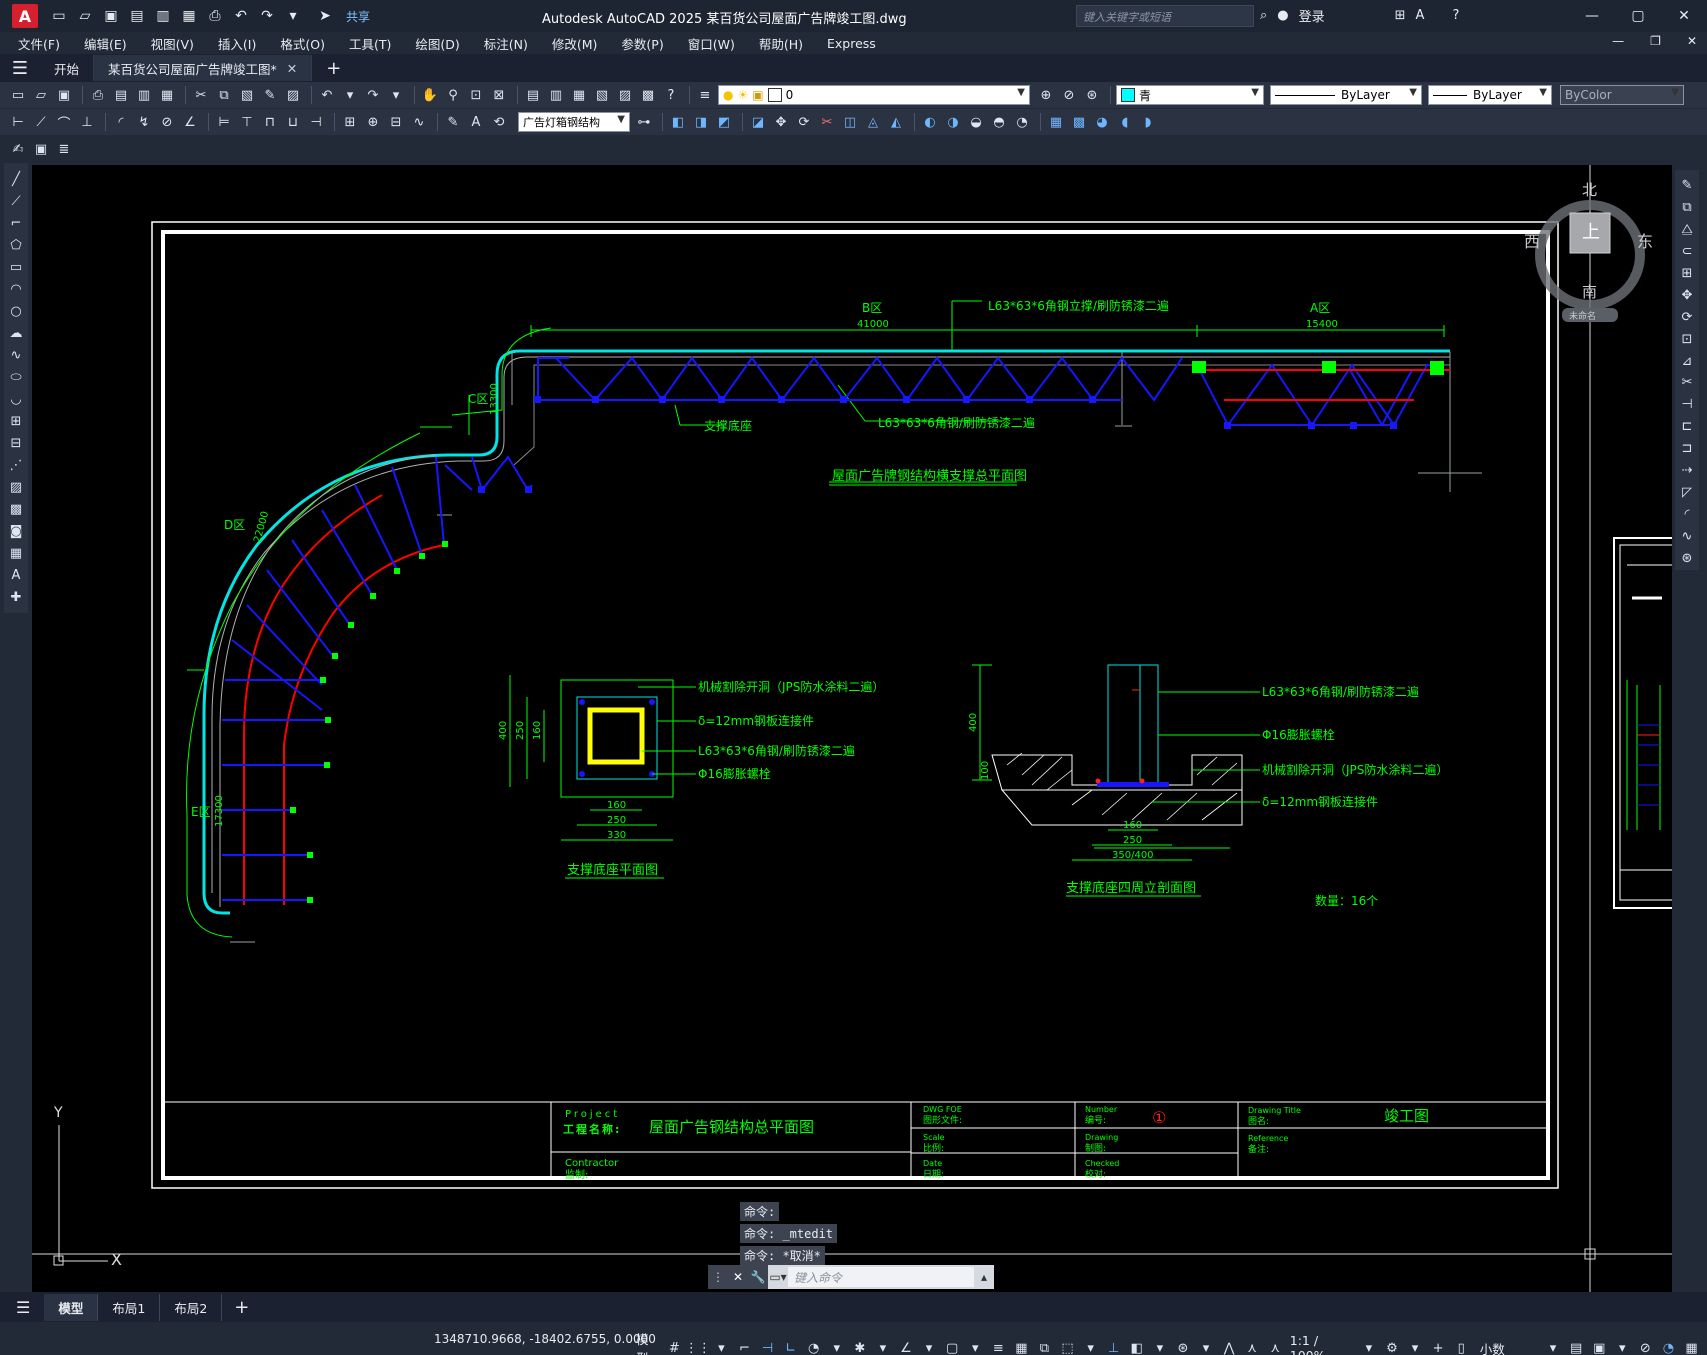  Describe the element at coordinates (370, 43) in the screenshot. I see `menu-tools: 工具(T)` at that location.